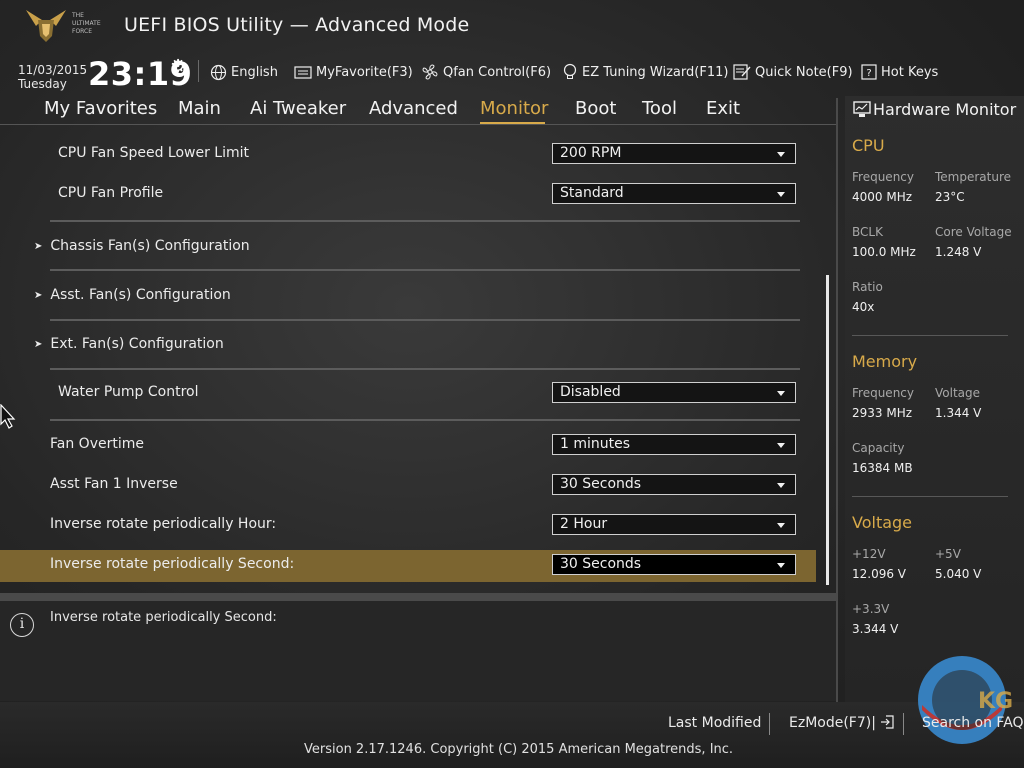  Describe the element at coordinates (883, 393) in the screenshot. I see `memory-frequency-label: Frequency` at that location.